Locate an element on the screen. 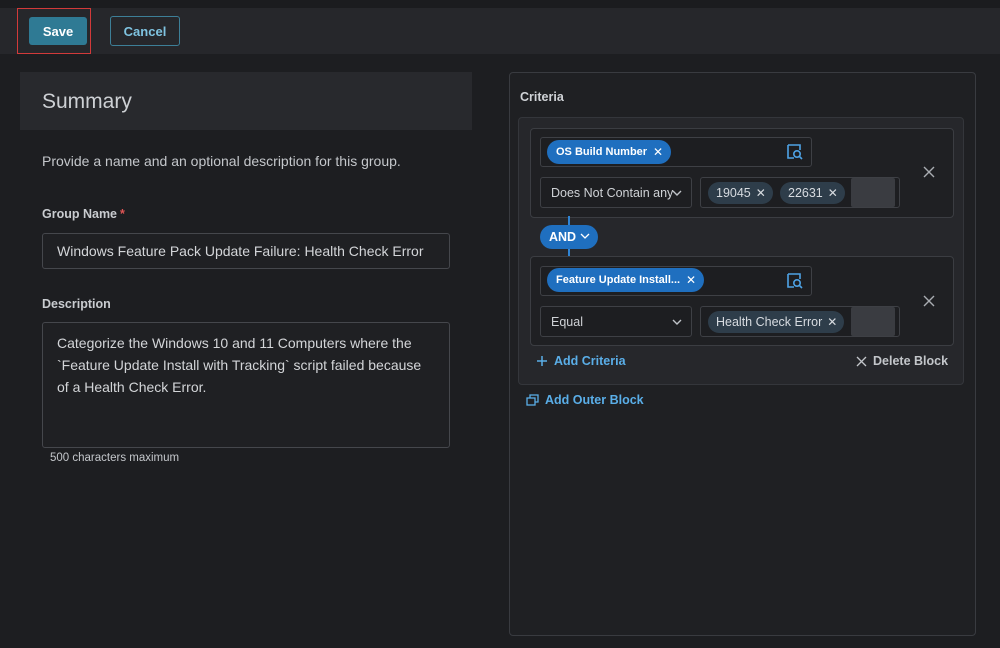 The width and height of the screenshot is (1000, 648). rule-1-value-2: 22631 is located at coordinates (805, 193).